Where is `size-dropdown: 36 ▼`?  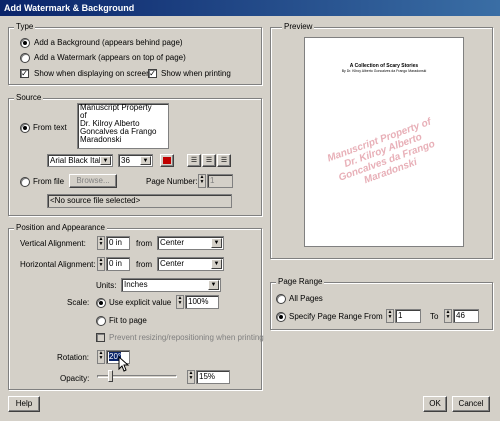
size-dropdown: 36 ▼ is located at coordinates (135, 160).